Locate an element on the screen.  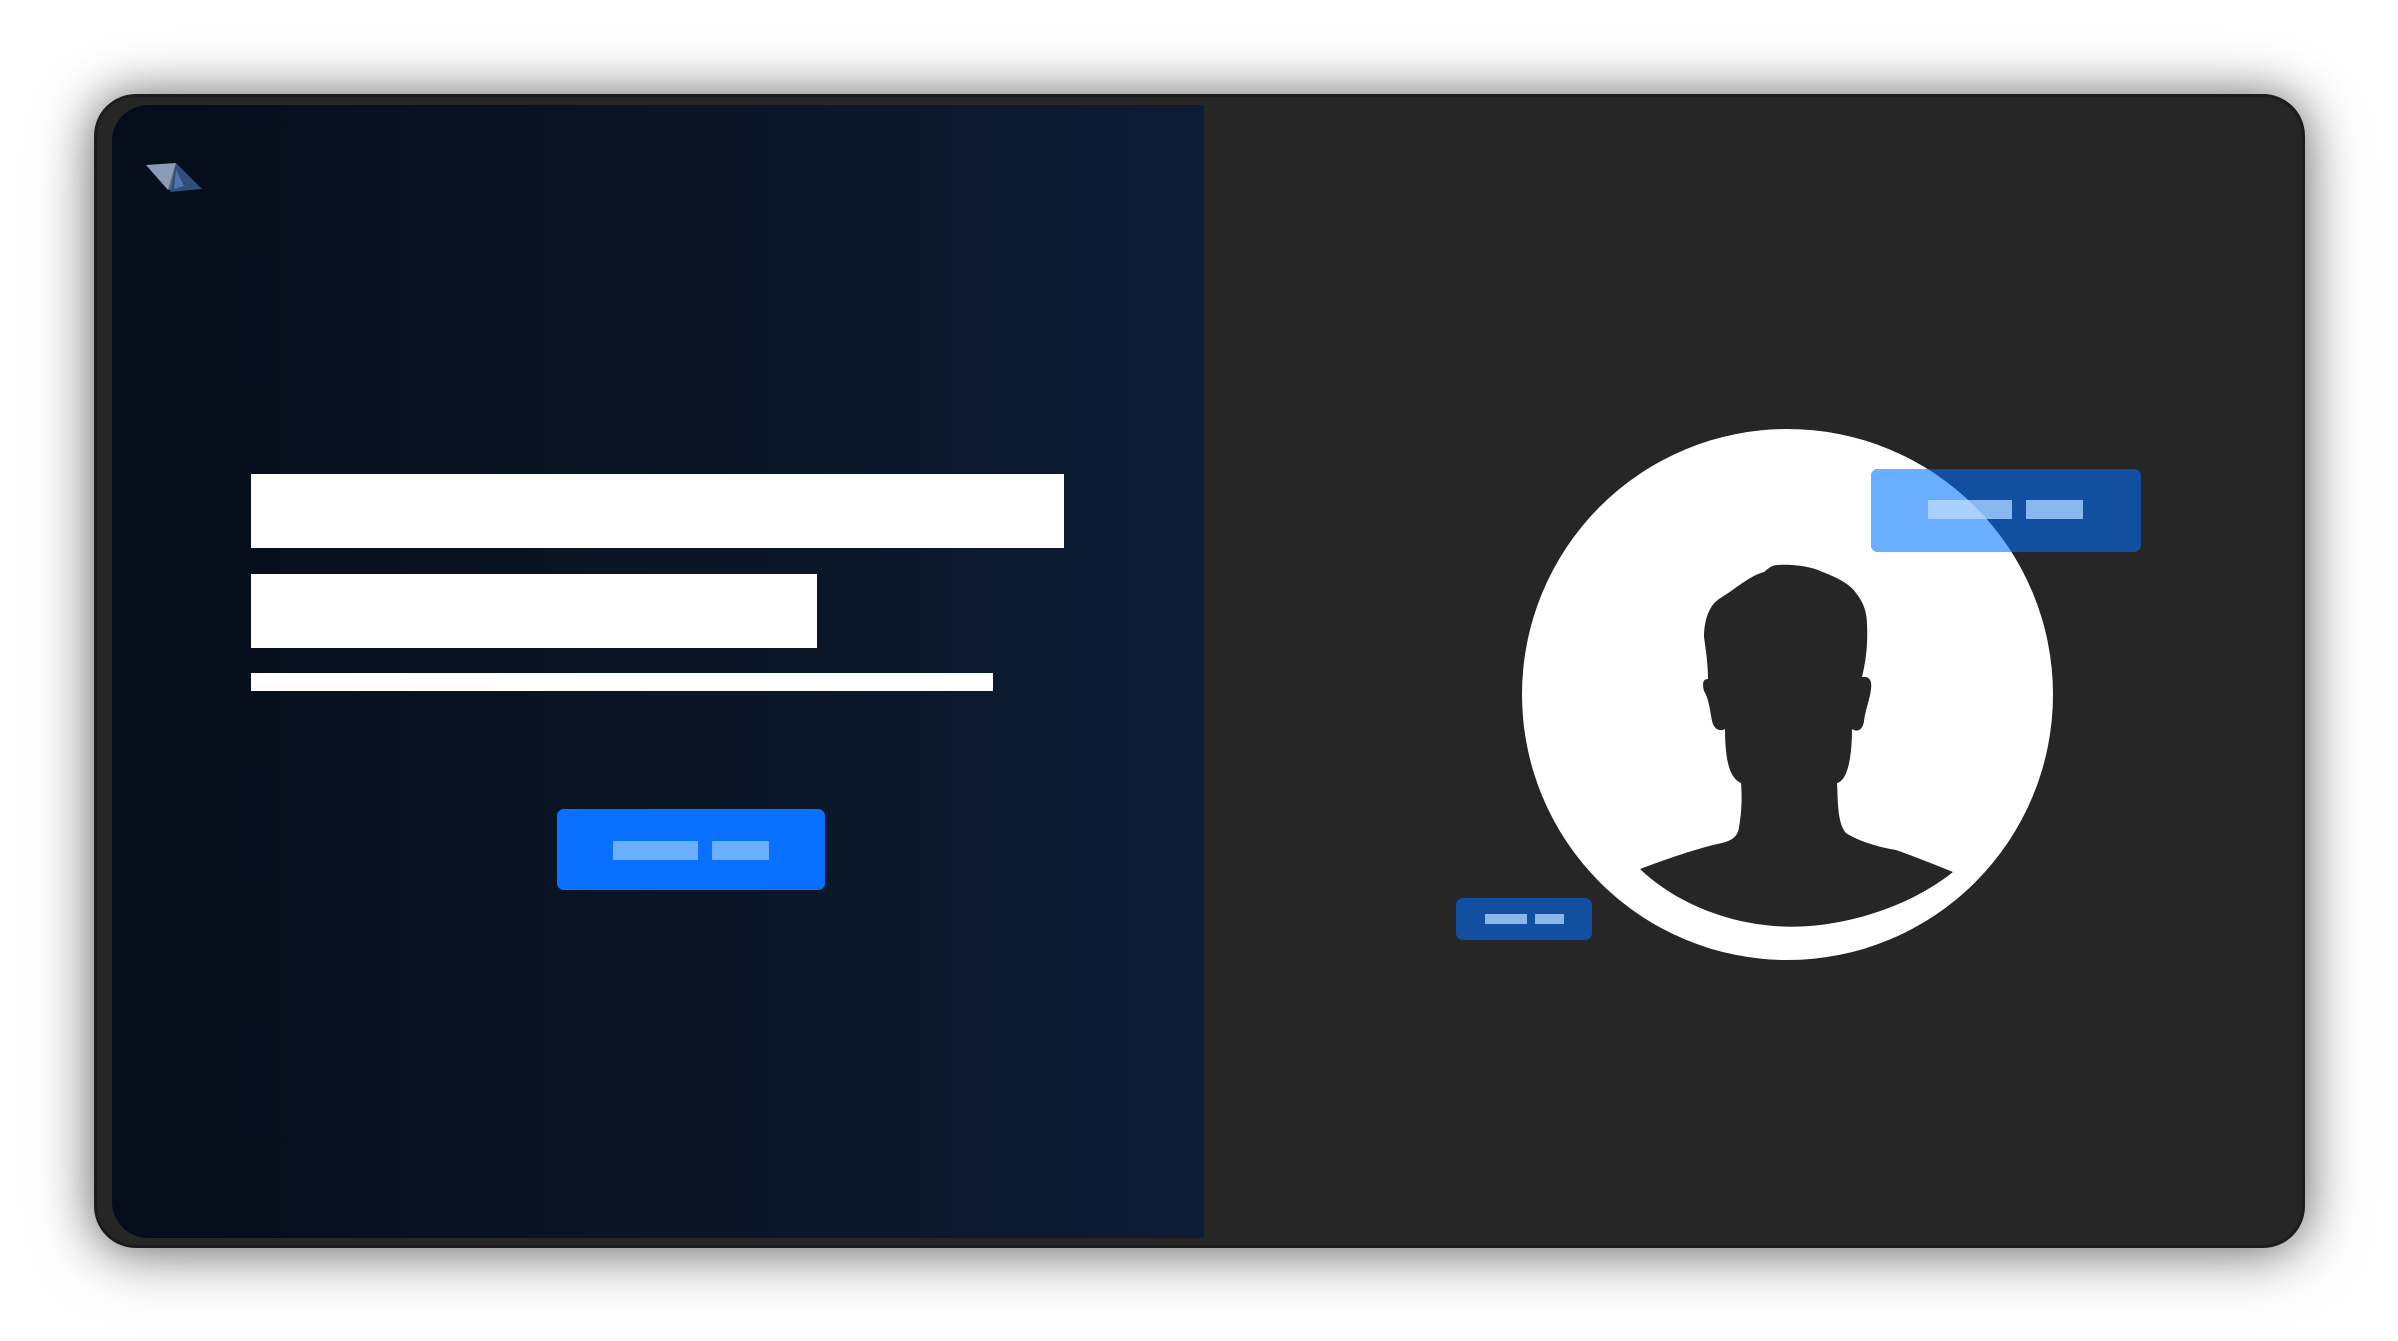
paper-plane-logo-icon is located at coordinates (174, 178).